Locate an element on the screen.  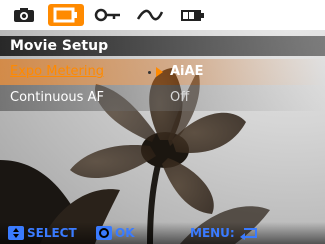
menu-item-expo-metering: Expo Metering AiAE is located at coordinates (162, 72).